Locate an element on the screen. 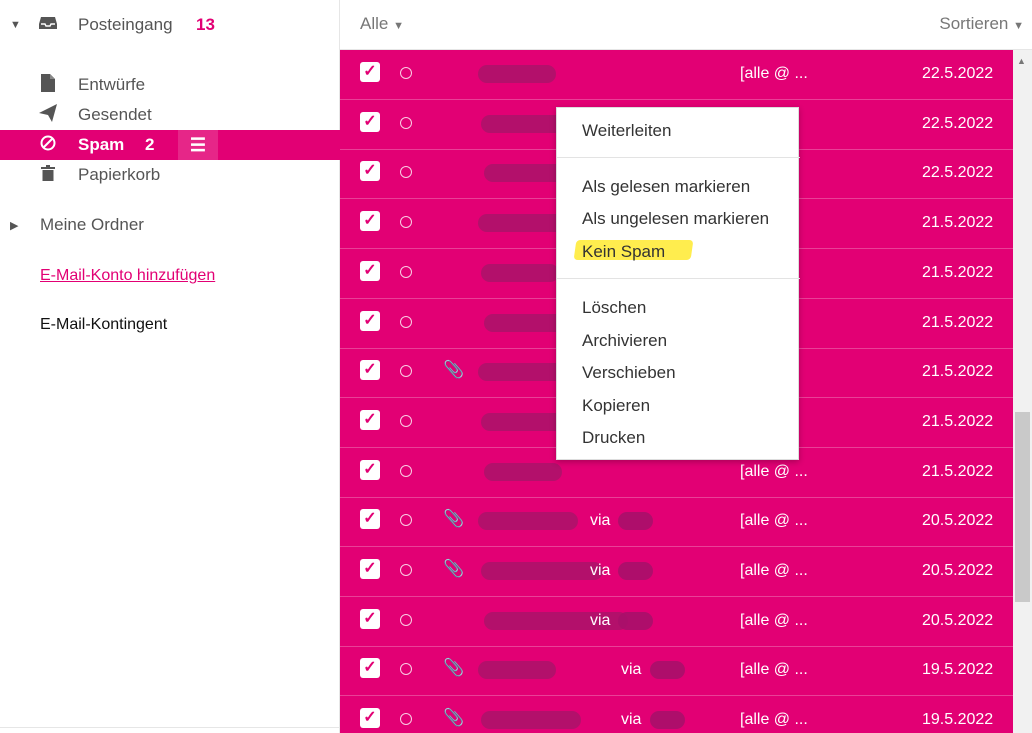 The height and width of the screenshot is (733, 1032). menu-item-mark-read: Als gelesen markieren is located at coordinates (666, 187).